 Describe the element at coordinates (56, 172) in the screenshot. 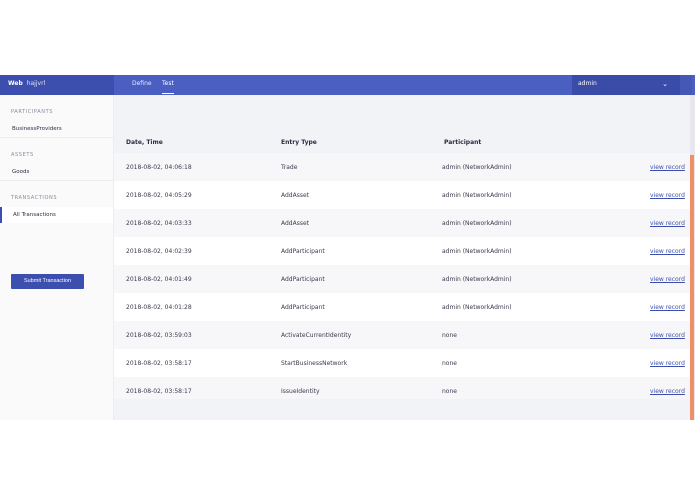

I see `sidebar-item-goods: Goods` at that location.